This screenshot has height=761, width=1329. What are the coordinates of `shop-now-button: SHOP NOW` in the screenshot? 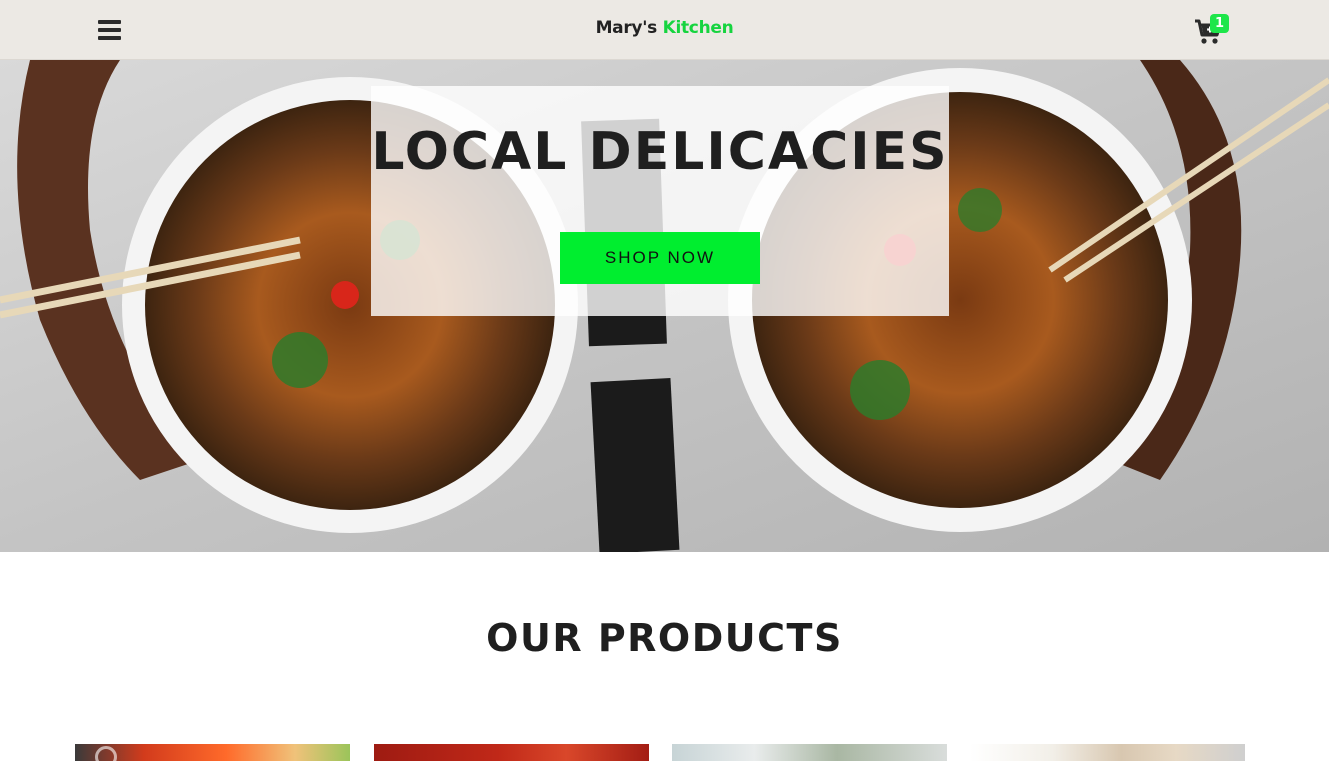 It's located at (660, 258).